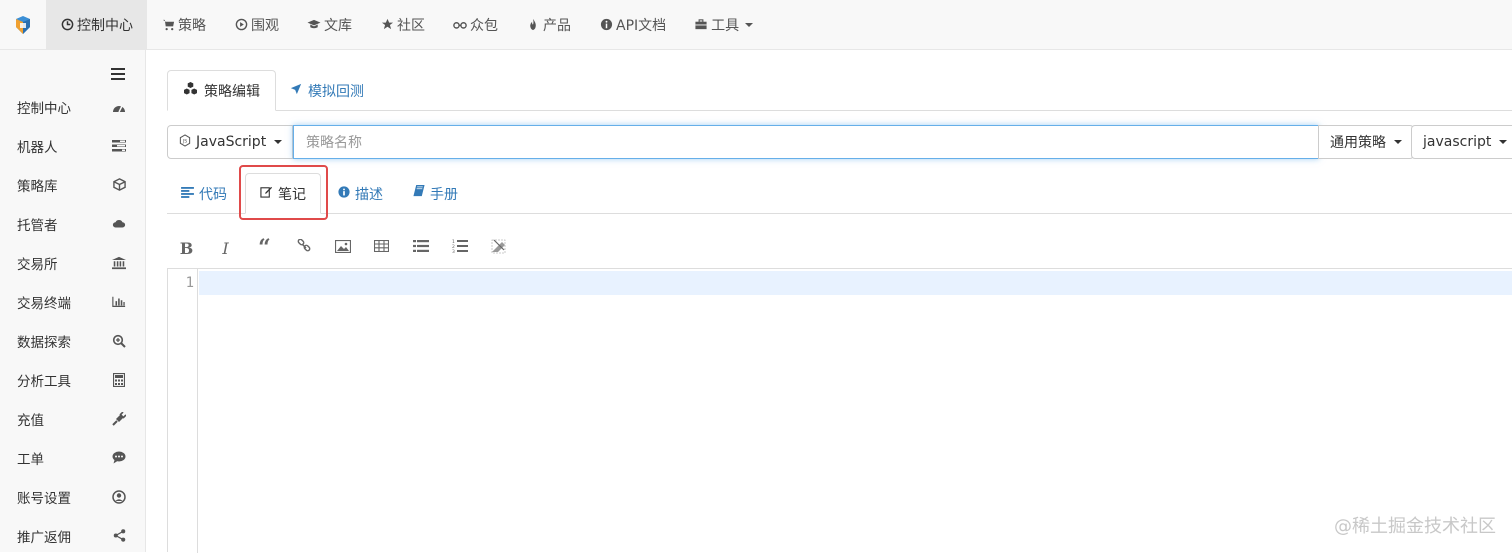 This screenshot has width=1512, height=555. Describe the element at coordinates (369, 194) in the screenshot. I see `tab-label: 描述` at that location.